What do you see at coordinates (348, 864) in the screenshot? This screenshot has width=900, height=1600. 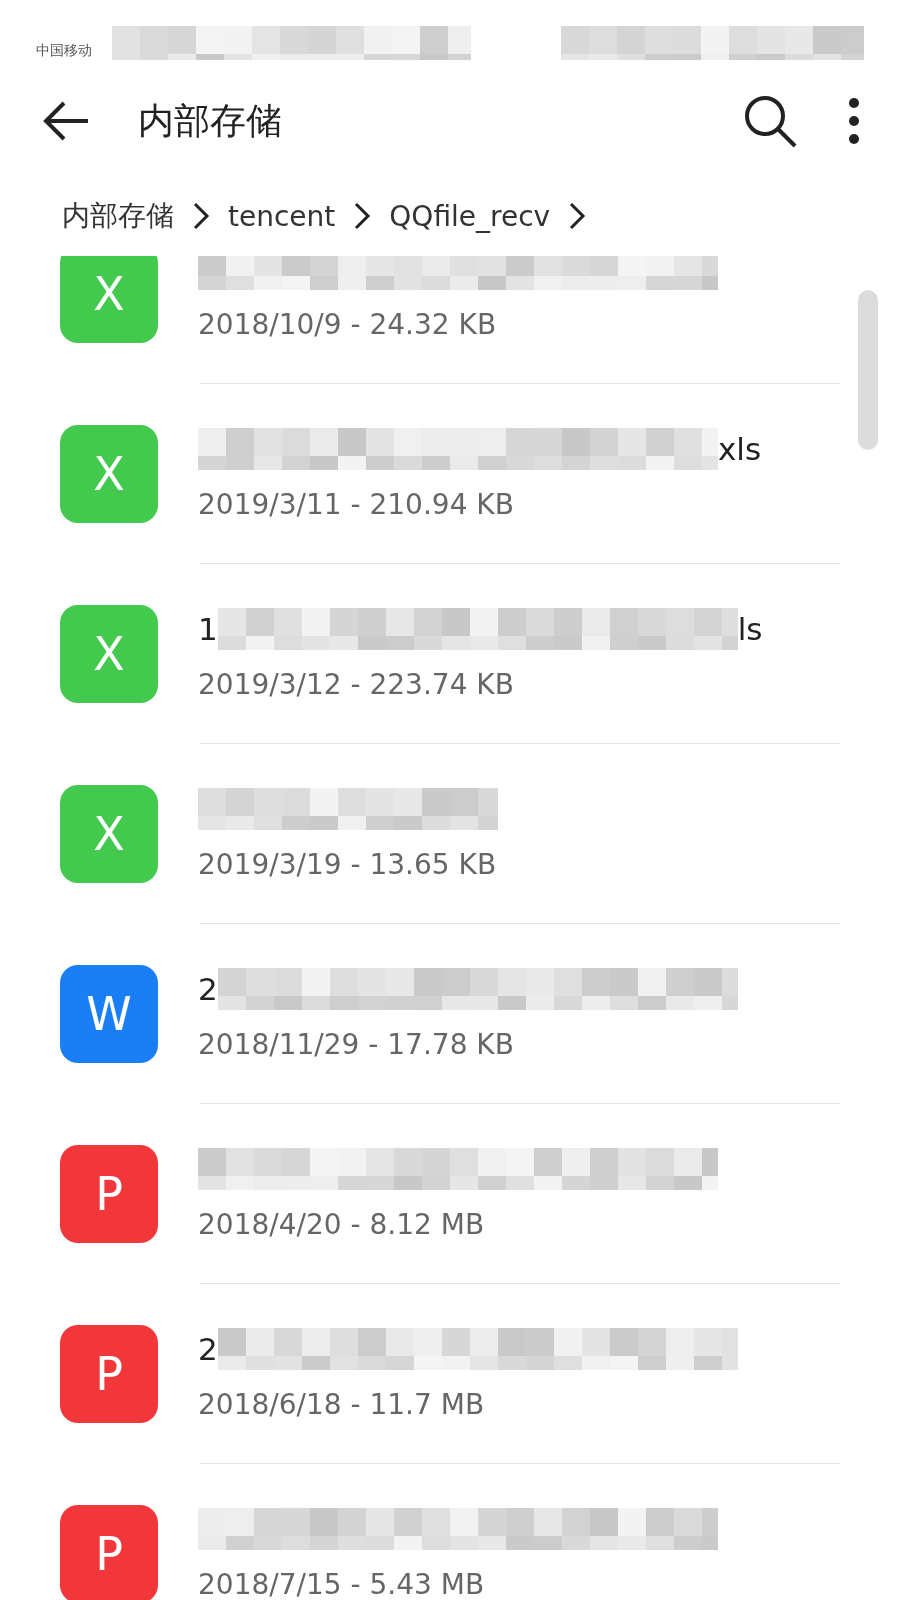 I see `file-details: 2019/3/19 - 13.65 KB` at bounding box center [348, 864].